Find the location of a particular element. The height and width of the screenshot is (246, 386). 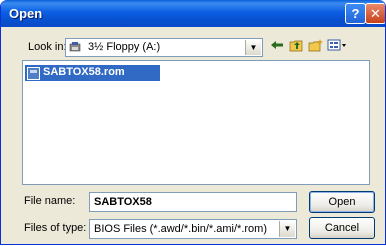

files-of-type-value: BIOS Files (*.awd/*.bin/*.ami/*.rom) is located at coordinates (180, 229).